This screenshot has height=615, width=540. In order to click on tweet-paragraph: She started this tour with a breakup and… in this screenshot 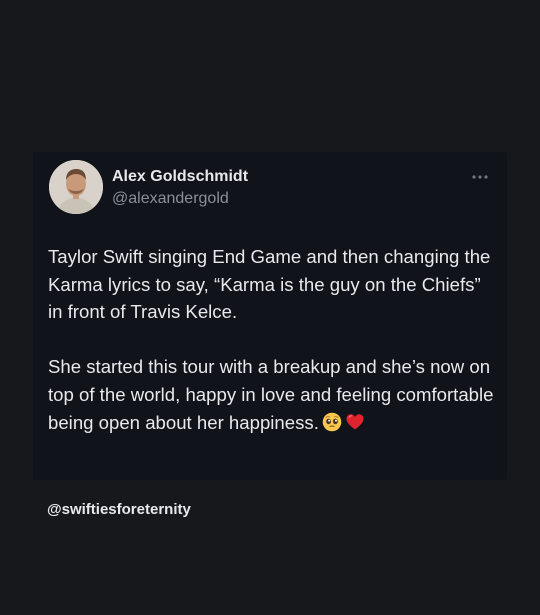, I will do `click(273, 394)`.